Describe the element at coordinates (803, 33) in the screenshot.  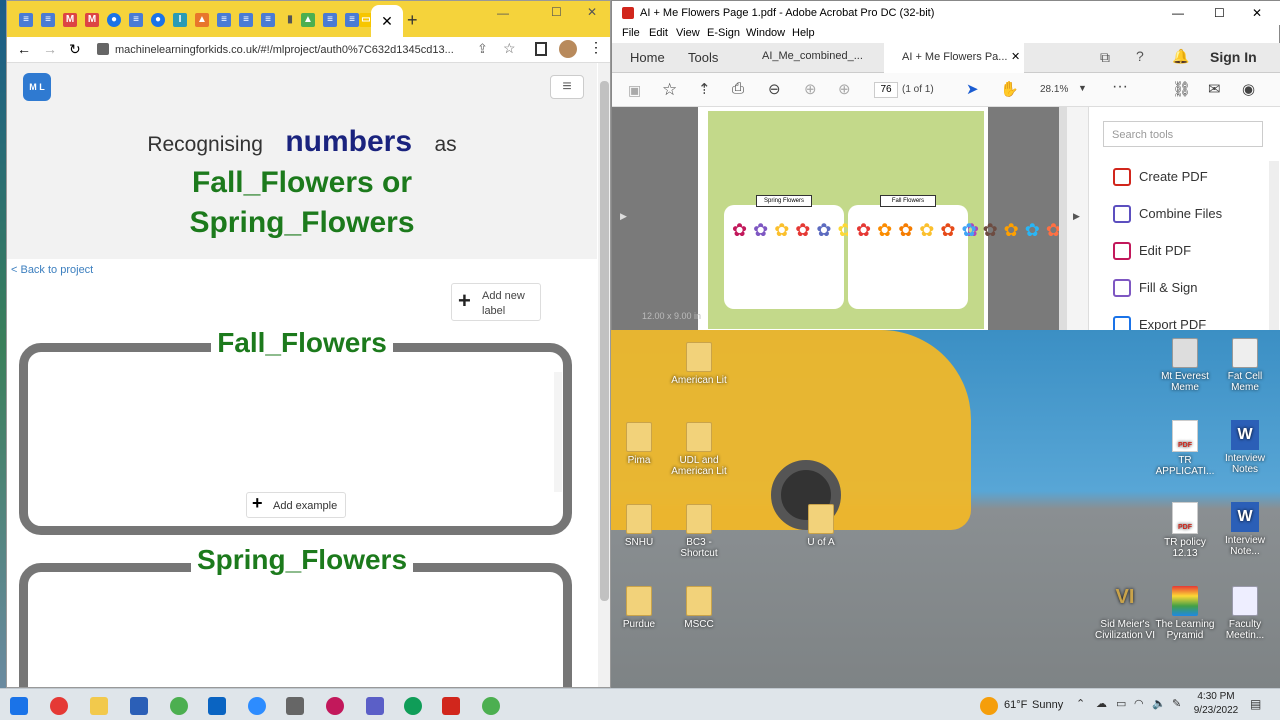
I see `menu-help: Help` at that location.